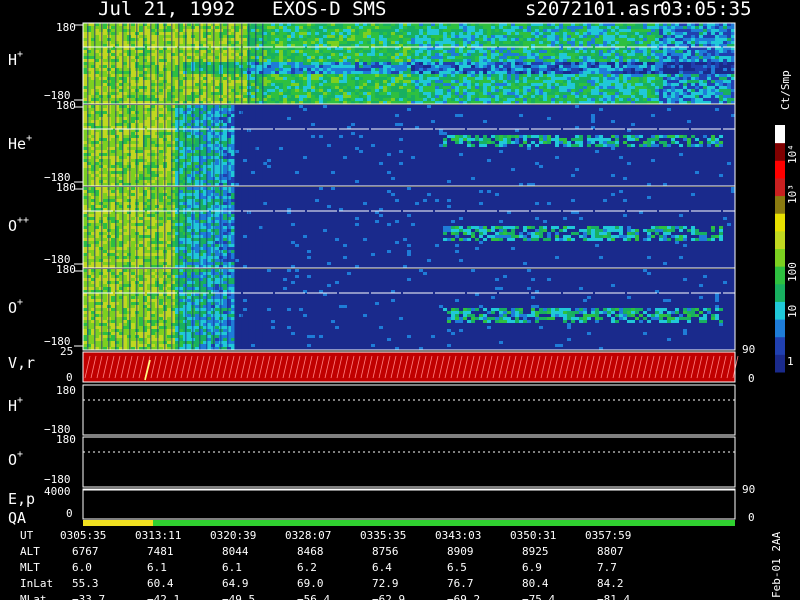 The image size is (800, 600). Describe the element at coordinates (792, 272) in the screenshot. I see `colorbar-tick-100: 100` at that location.